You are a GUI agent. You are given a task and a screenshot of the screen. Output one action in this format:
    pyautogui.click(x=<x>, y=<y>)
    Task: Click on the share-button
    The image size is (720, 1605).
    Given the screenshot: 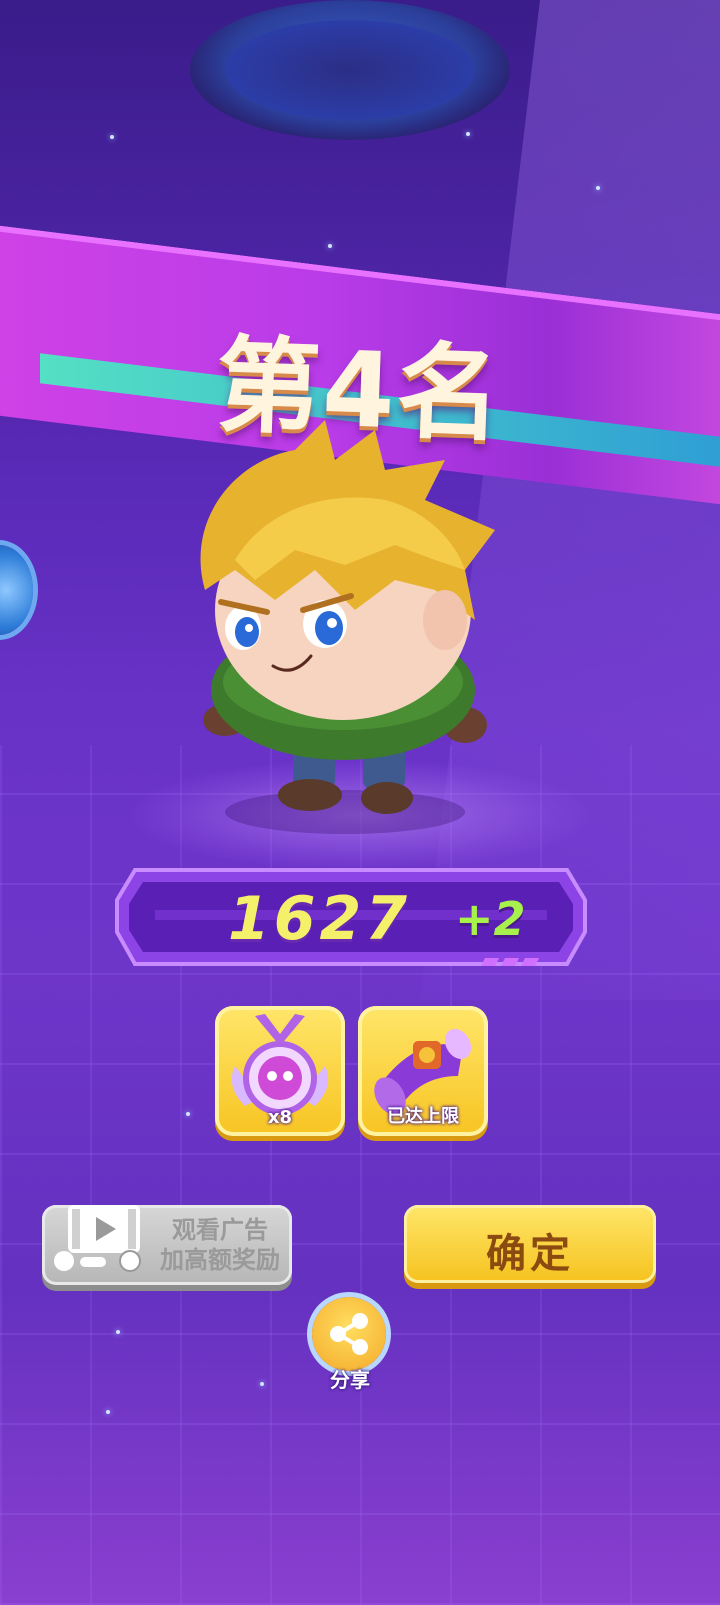 What is the action you would take?
    pyautogui.click(x=349, y=1334)
    